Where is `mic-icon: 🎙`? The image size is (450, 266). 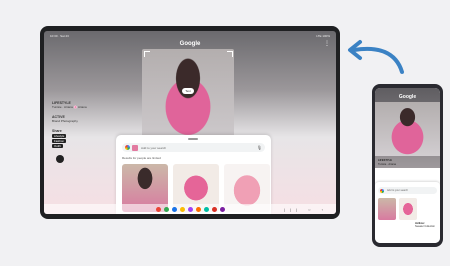
mic-icon: 🎙 is located at coordinates (259, 147).